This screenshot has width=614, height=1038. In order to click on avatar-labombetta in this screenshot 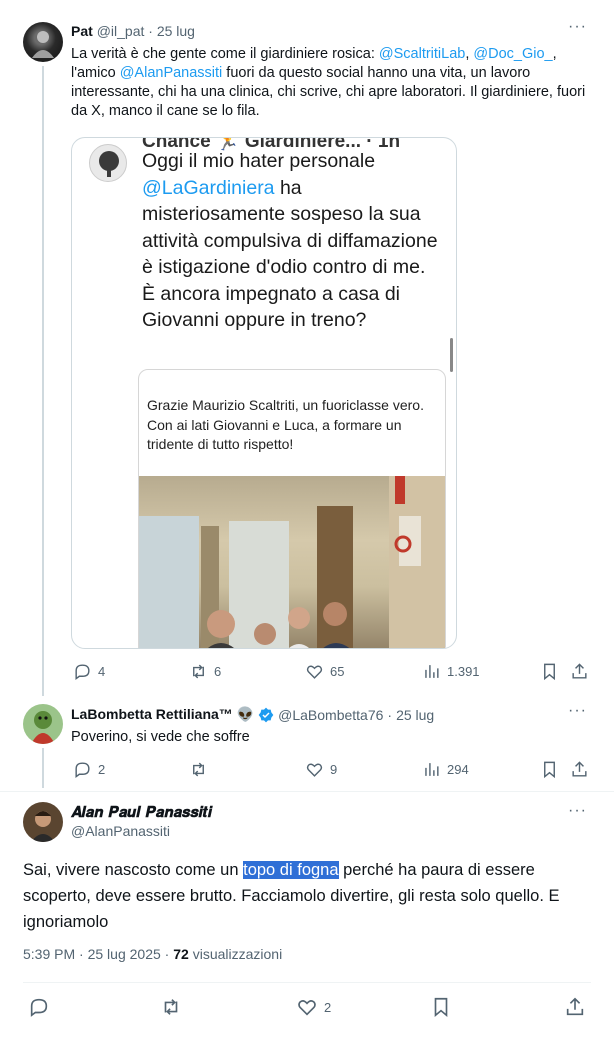, I will do `click(43, 724)`.